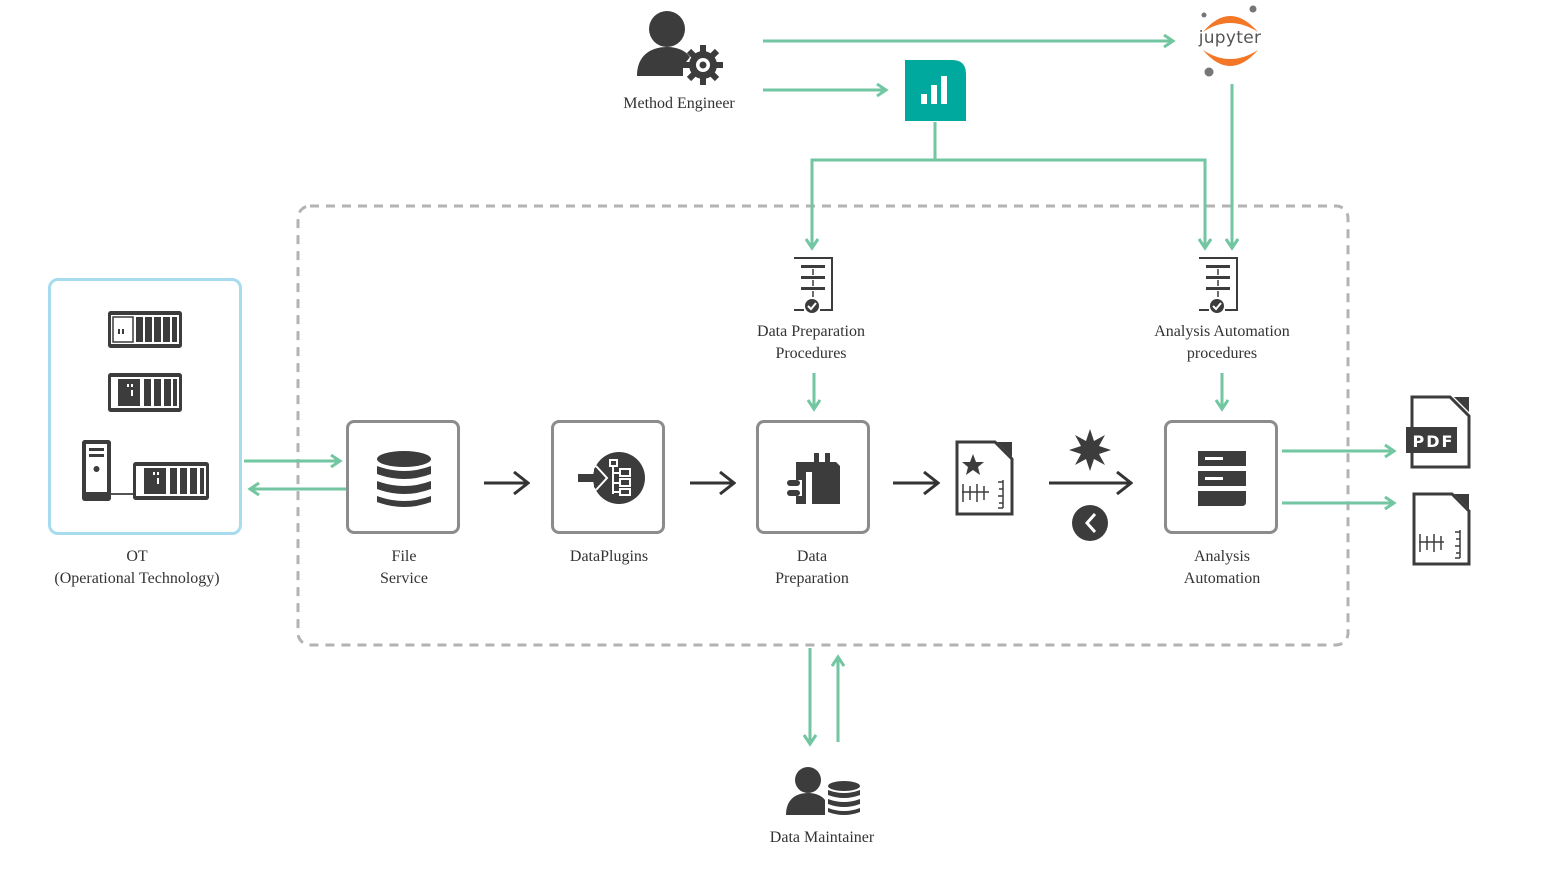 This screenshot has width=1555, height=874. Describe the element at coordinates (984, 478) in the screenshot. I see `starred-data-file-icon` at that location.